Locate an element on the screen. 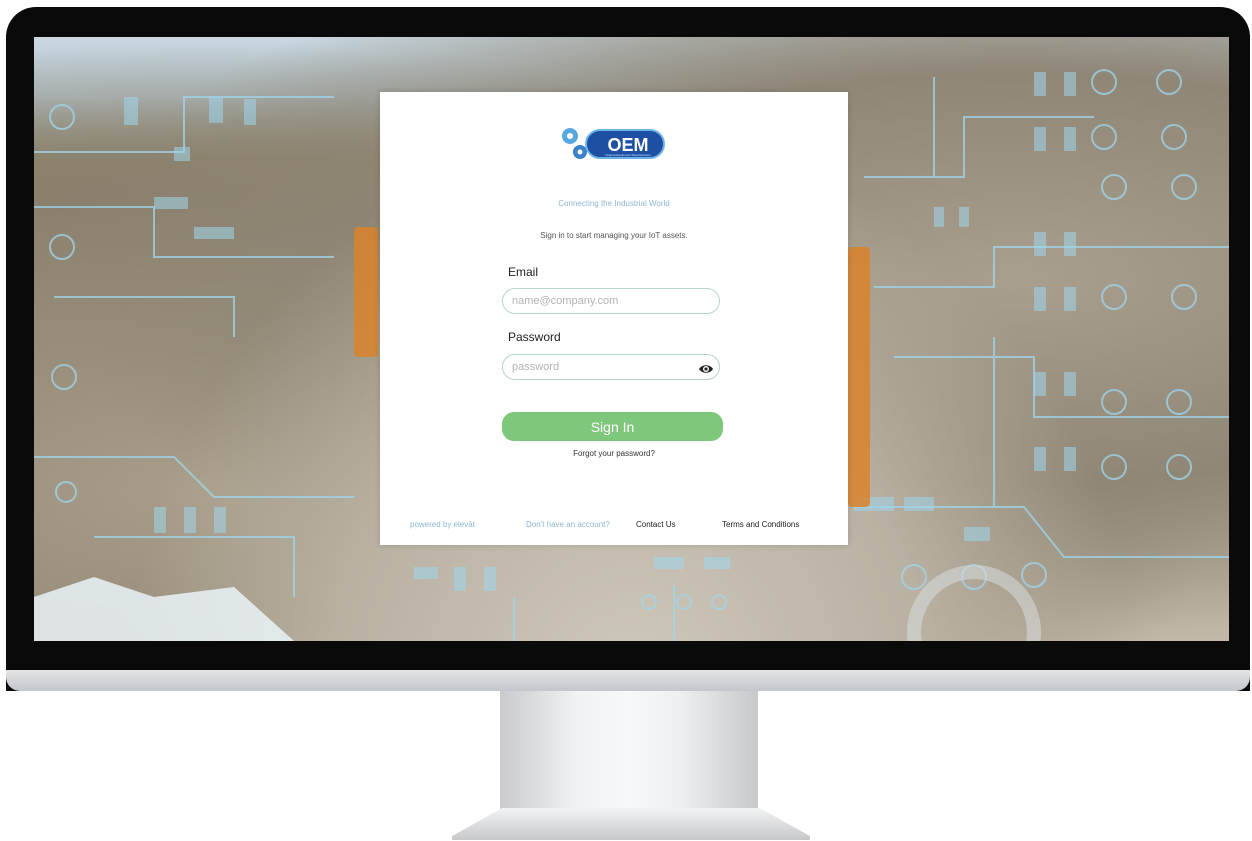 This screenshot has width=1252, height=841. no-account-text: Don't have an account? is located at coordinates (568, 524).